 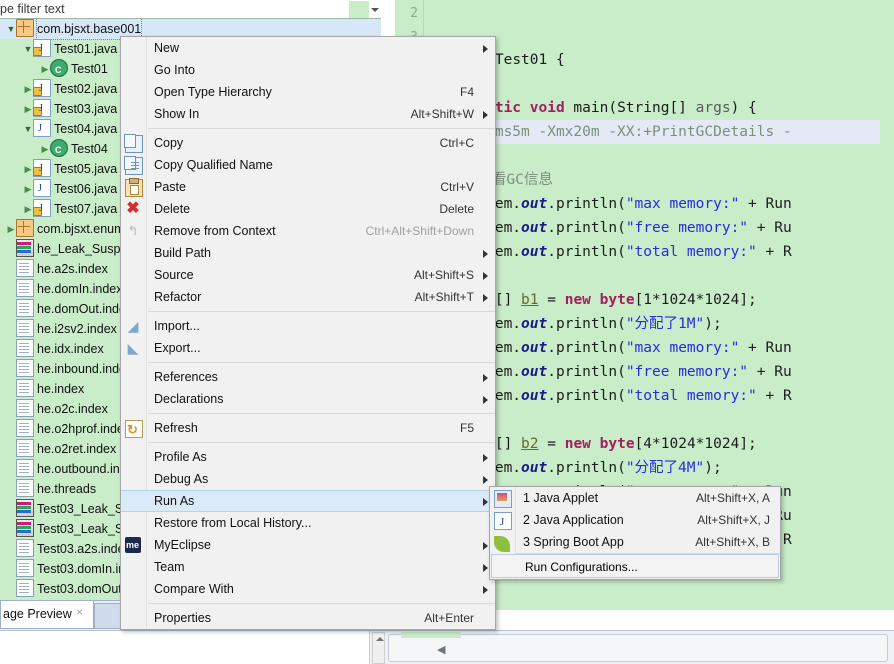 I want to click on menu-item-references: References, so click(x=308, y=377).